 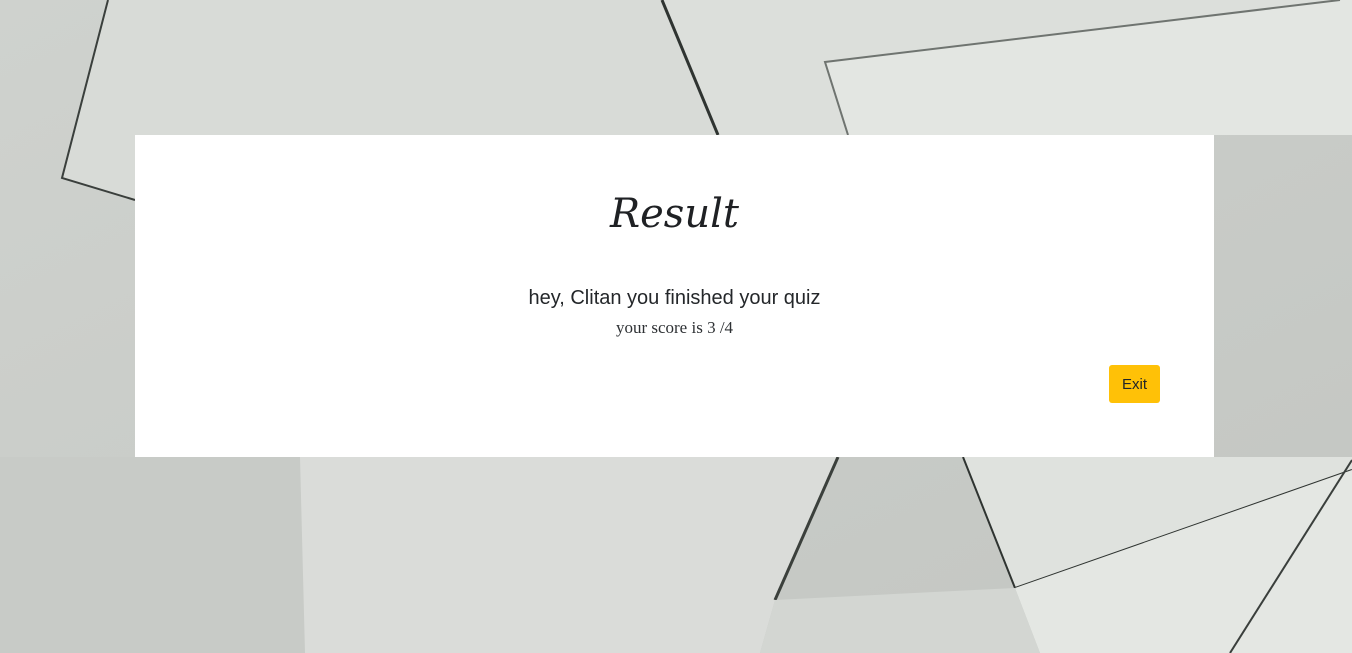 What do you see at coordinates (1134, 384) in the screenshot?
I see `exit-button: Exit` at bounding box center [1134, 384].